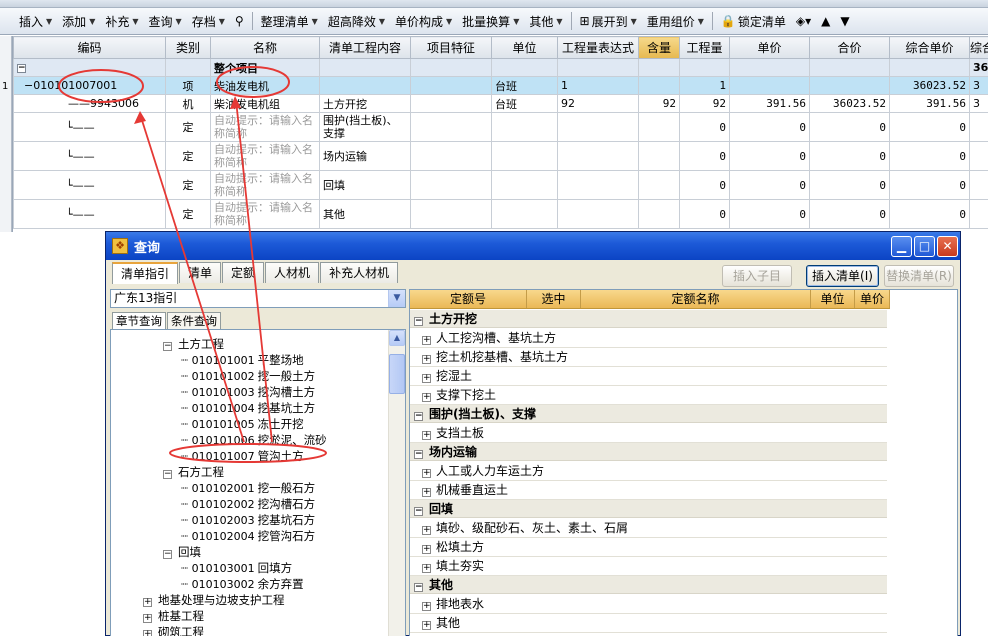 This screenshot has width=988, height=636. What do you see at coordinates (524, 47) in the screenshot?
I see `column-header-5: 单位` at bounding box center [524, 47].